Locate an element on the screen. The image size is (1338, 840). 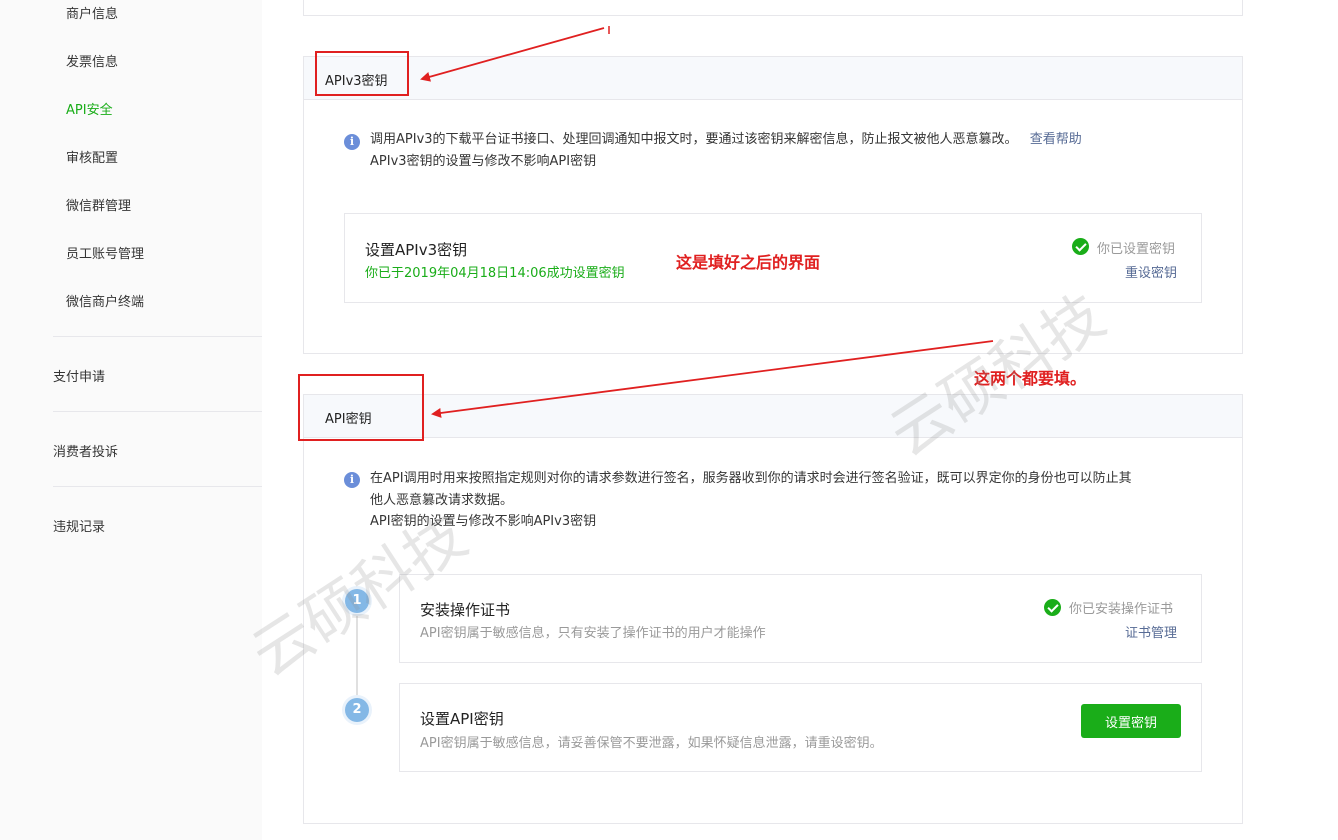
sidebar-item-merchant-info: 商户信息 is located at coordinates (92, 12).